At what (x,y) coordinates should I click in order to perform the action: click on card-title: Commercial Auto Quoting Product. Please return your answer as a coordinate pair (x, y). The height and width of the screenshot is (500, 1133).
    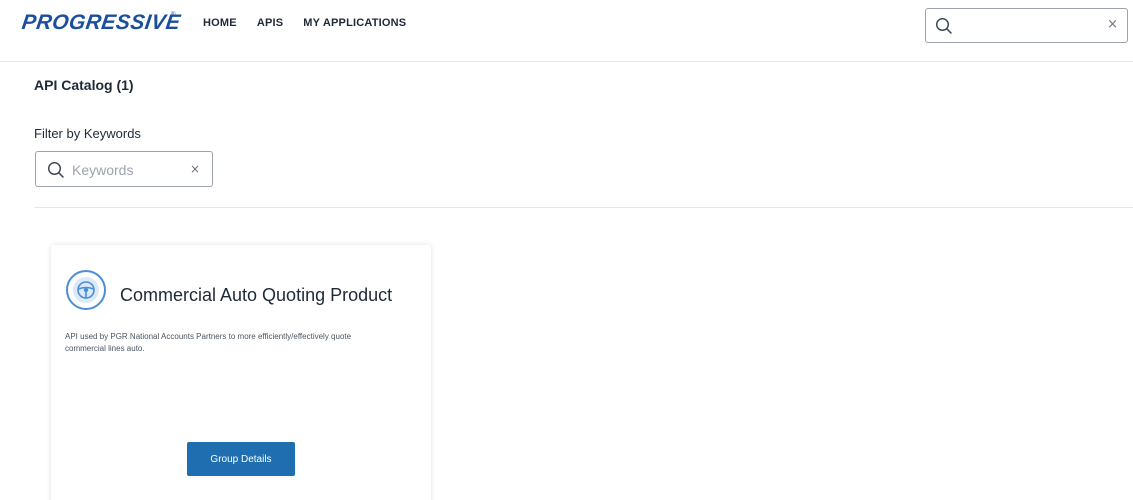
    Looking at the image, I should click on (256, 295).